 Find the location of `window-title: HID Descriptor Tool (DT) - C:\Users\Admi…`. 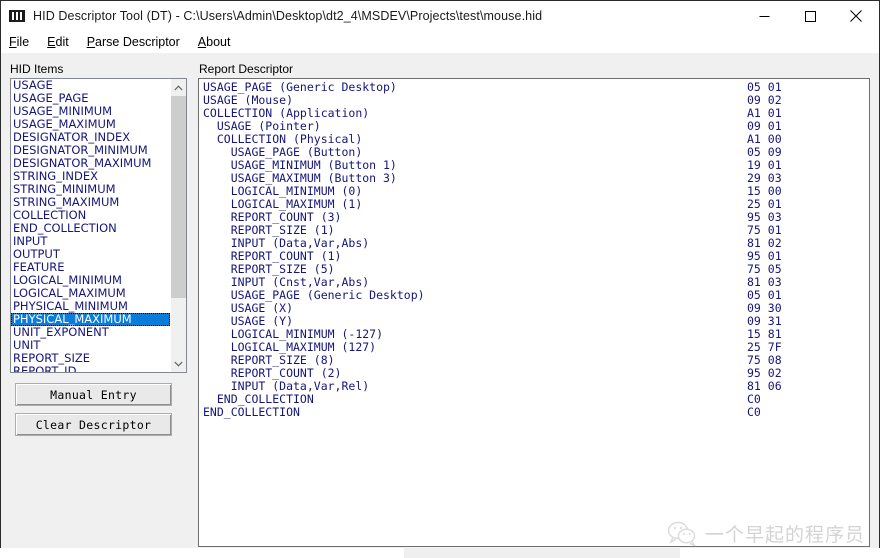

window-title: HID Descriptor Tool (DT) - C:\Users\Admi… is located at coordinates (288, 16).